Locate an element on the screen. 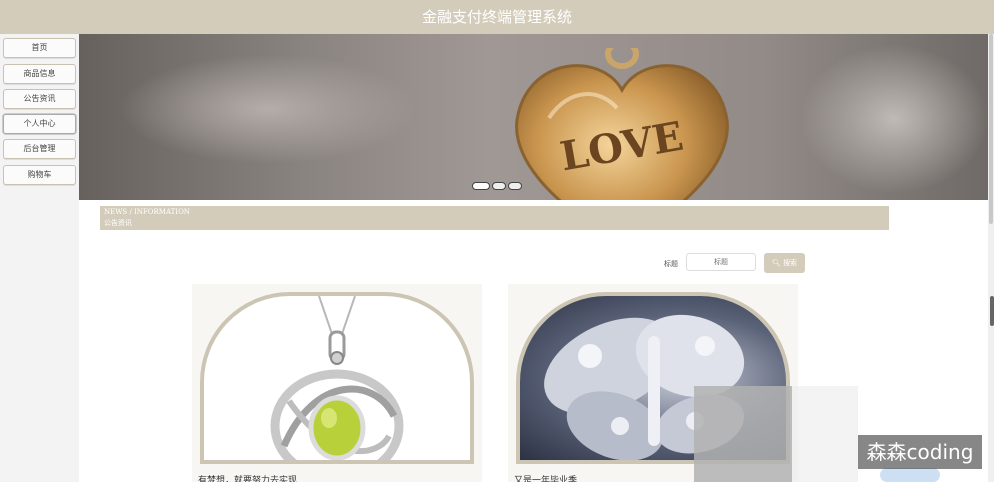 Image resolution: width=994 pixels, height=482 pixels. sidebar-item-admin: 后台管理 is located at coordinates (39, 149).